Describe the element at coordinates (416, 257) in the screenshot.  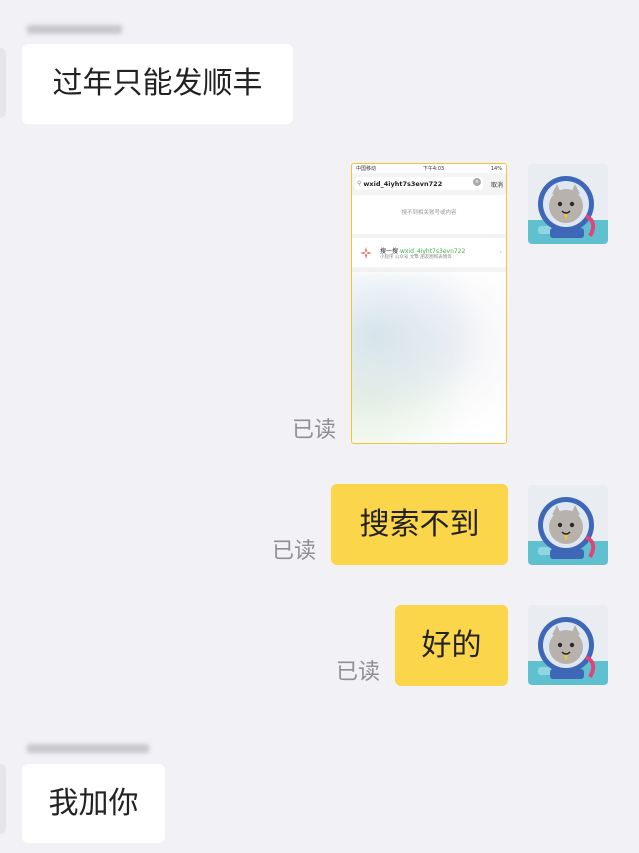
I see `image-result-subtitle: 小程序 公众号 文章 朋友圈和表情等` at that location.